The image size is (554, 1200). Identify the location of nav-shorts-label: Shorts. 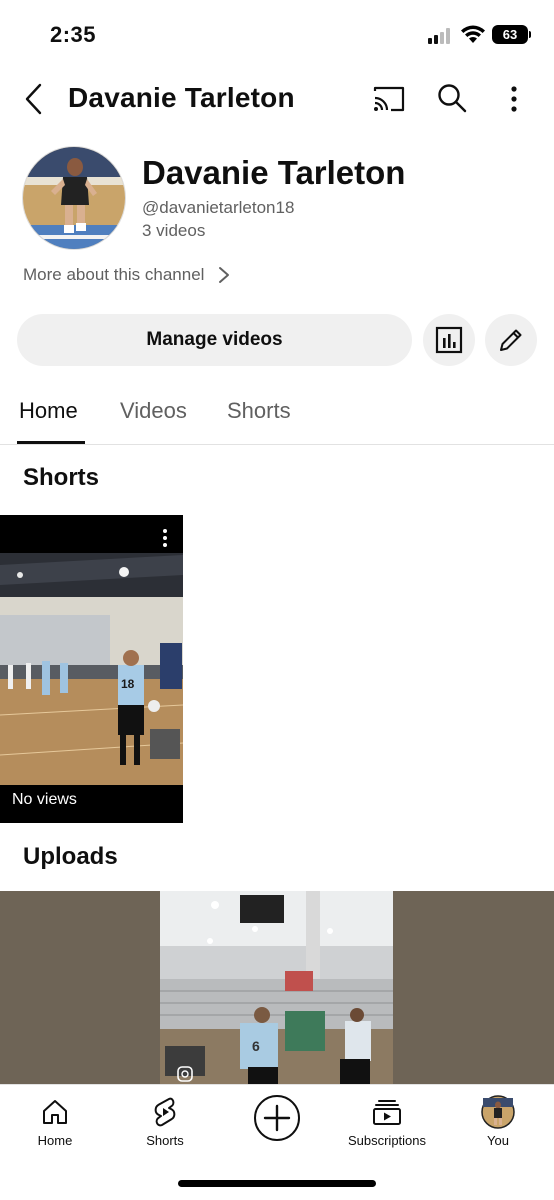
(165, 1140).